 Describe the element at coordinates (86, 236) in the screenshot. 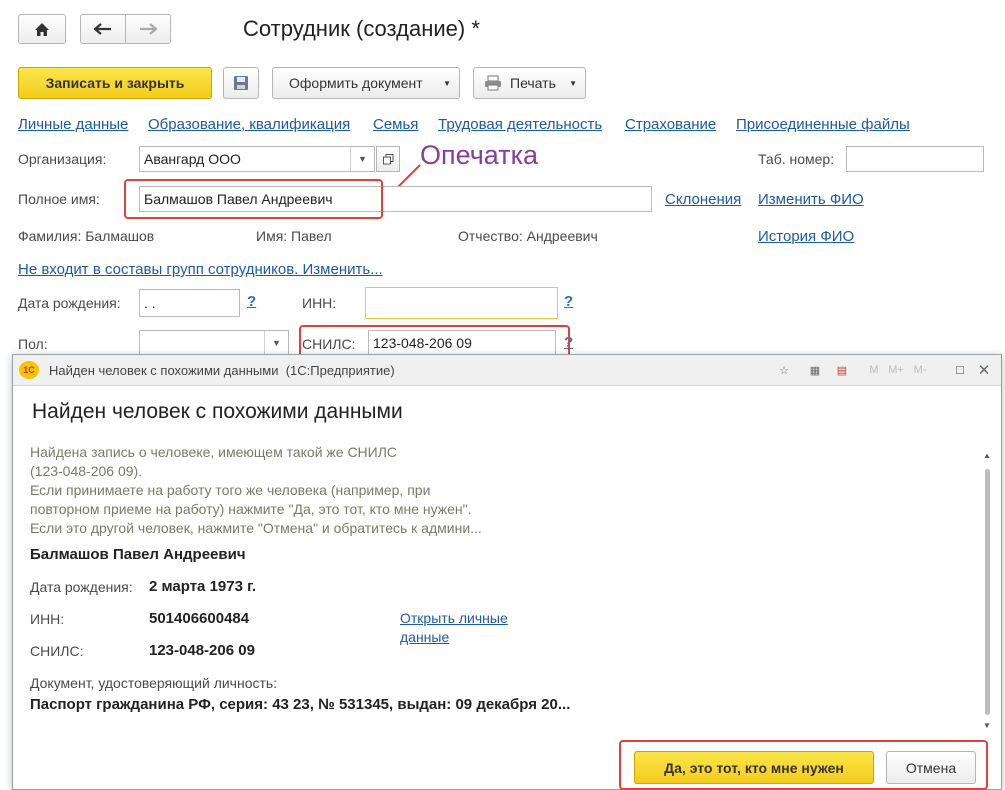

I see `surname-text: Фамилия: Балмашов` at that location.